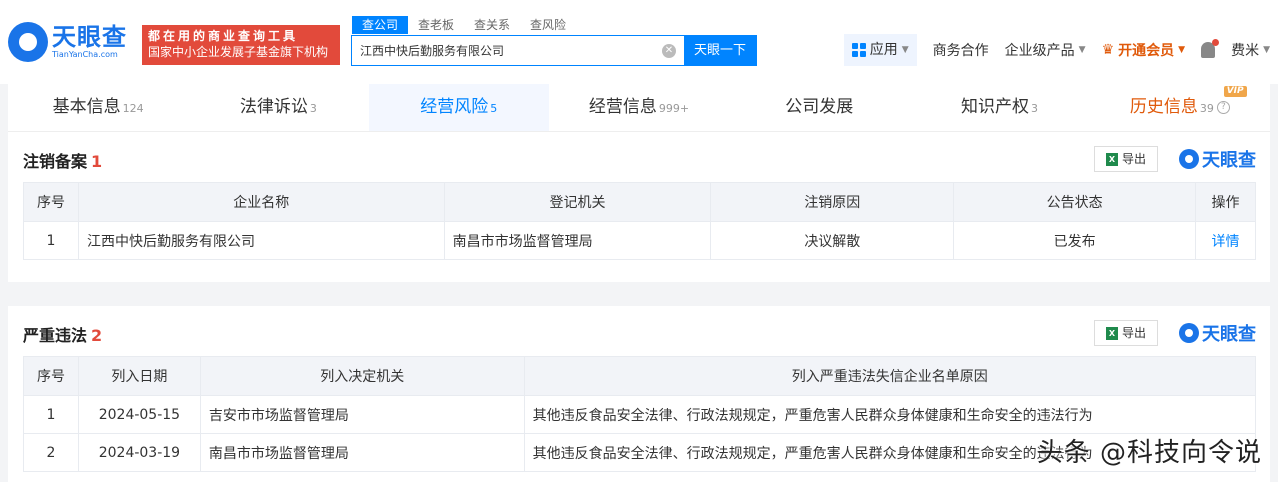 Image resolution: width=1278 pixels, height=482 pixels. Describe the element at coordinates (832, 240) in the screenshot. I see `cell-reason: 决议解散` at that location.